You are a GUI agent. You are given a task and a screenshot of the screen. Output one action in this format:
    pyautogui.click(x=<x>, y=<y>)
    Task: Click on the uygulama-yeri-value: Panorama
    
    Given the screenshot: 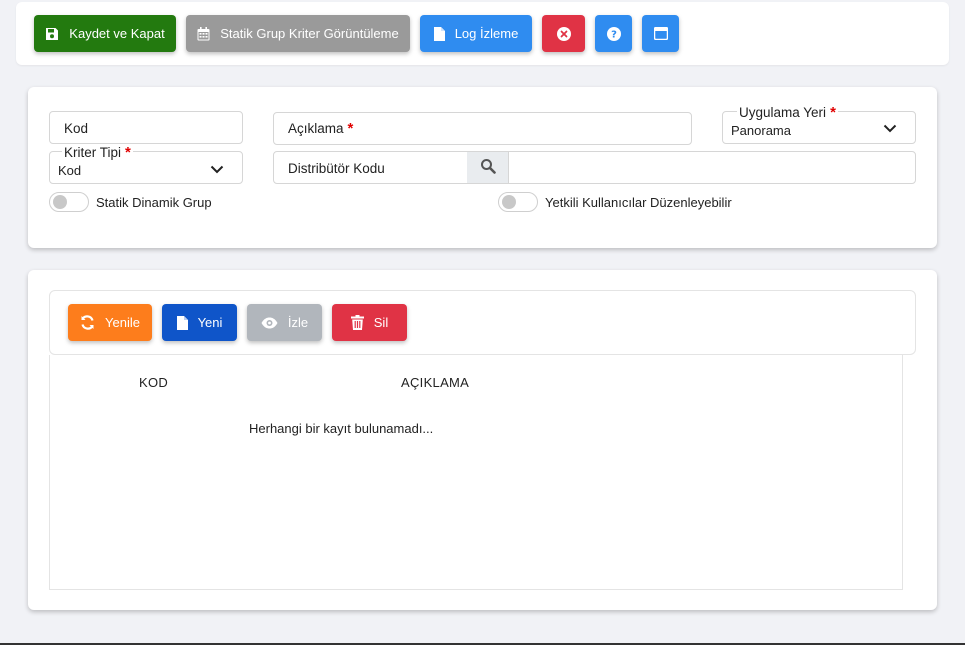 What is the action you would take?
    pyautogui.click(x=761, y=130)
    